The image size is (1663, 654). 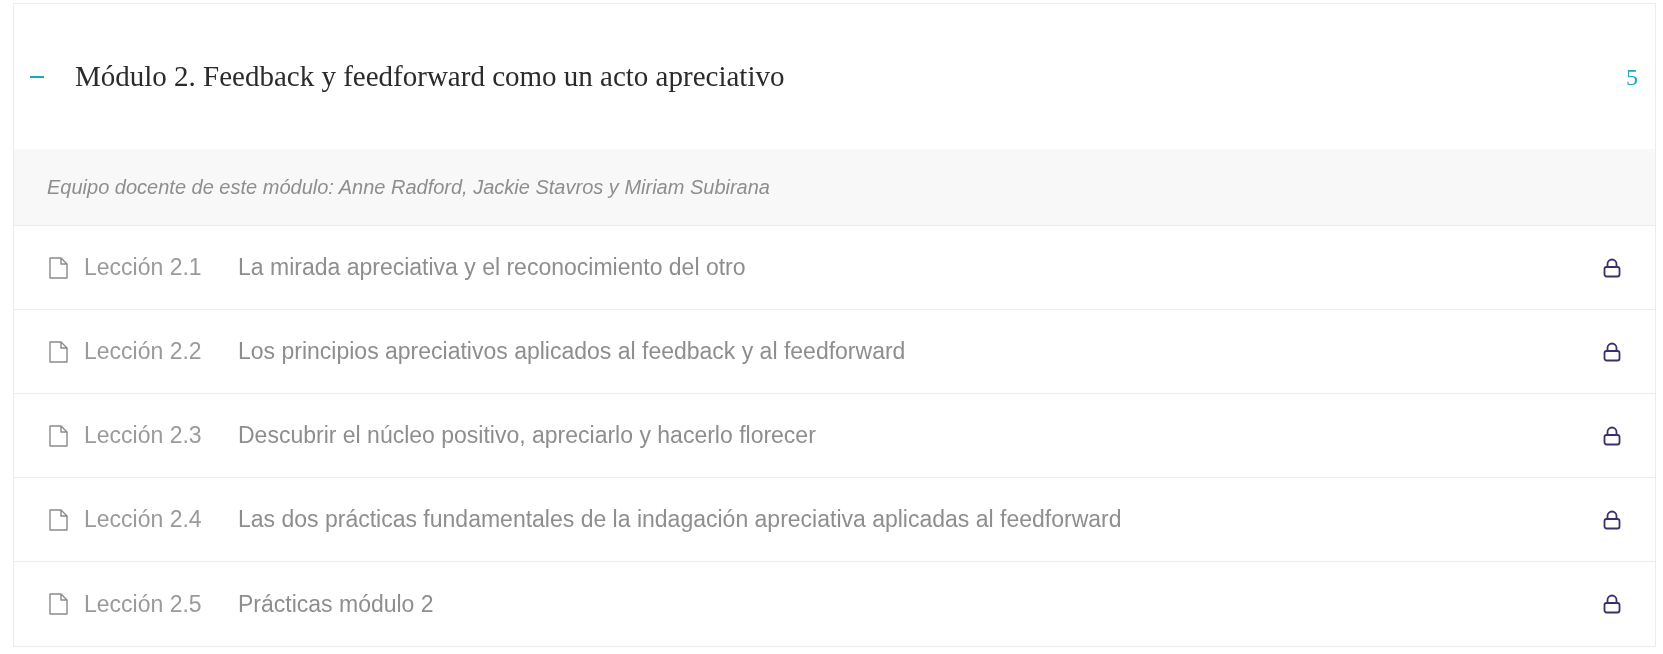 I want to click on module-description: Equipo docente de este módulo: Anne Radford, Jackie Stavros y Miriam Subirana, so click(x=834, y=187).